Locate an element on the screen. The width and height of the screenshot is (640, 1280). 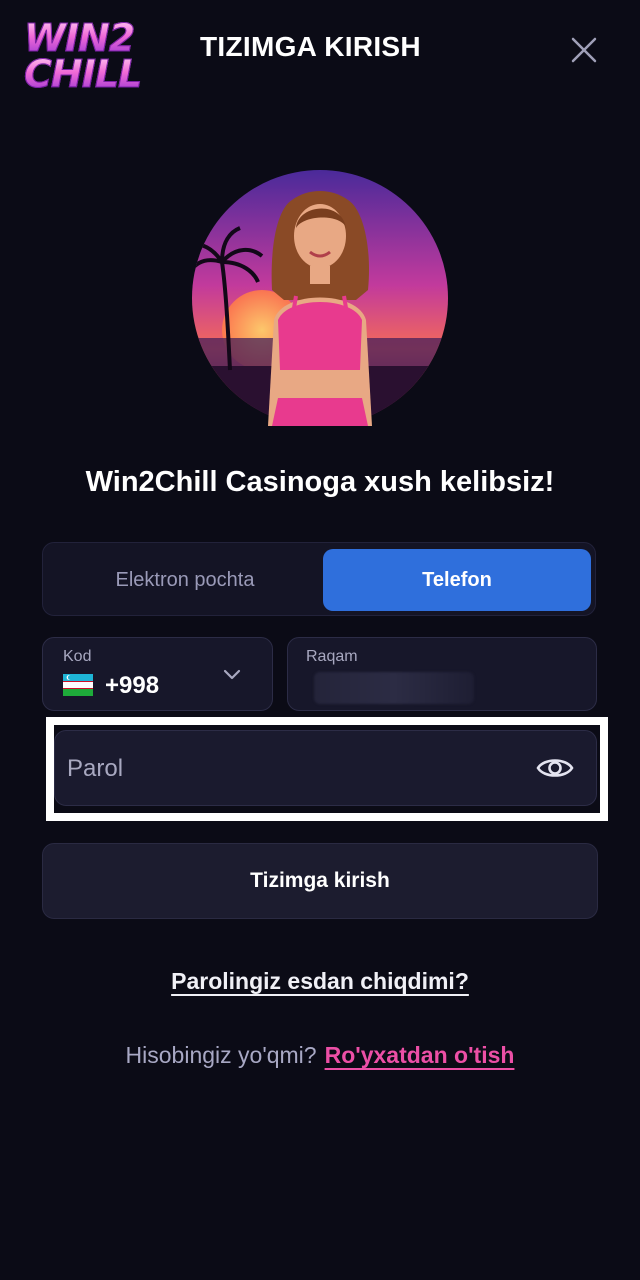
signup-link: Ro'yxatdan o'tish is located at coordinates (420, 1055).